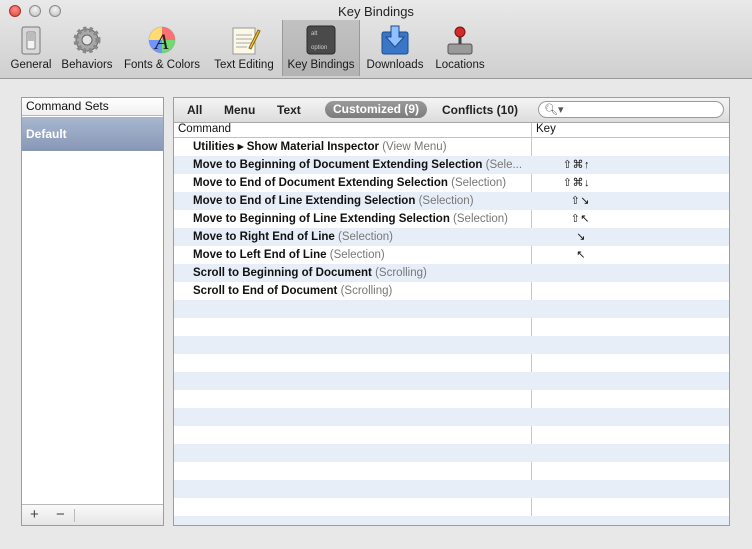  What do you see at coordinates (321, 65) in the screenshot?
I see `toolbar-label: Key Bindings` at bounding box center [321, 65].